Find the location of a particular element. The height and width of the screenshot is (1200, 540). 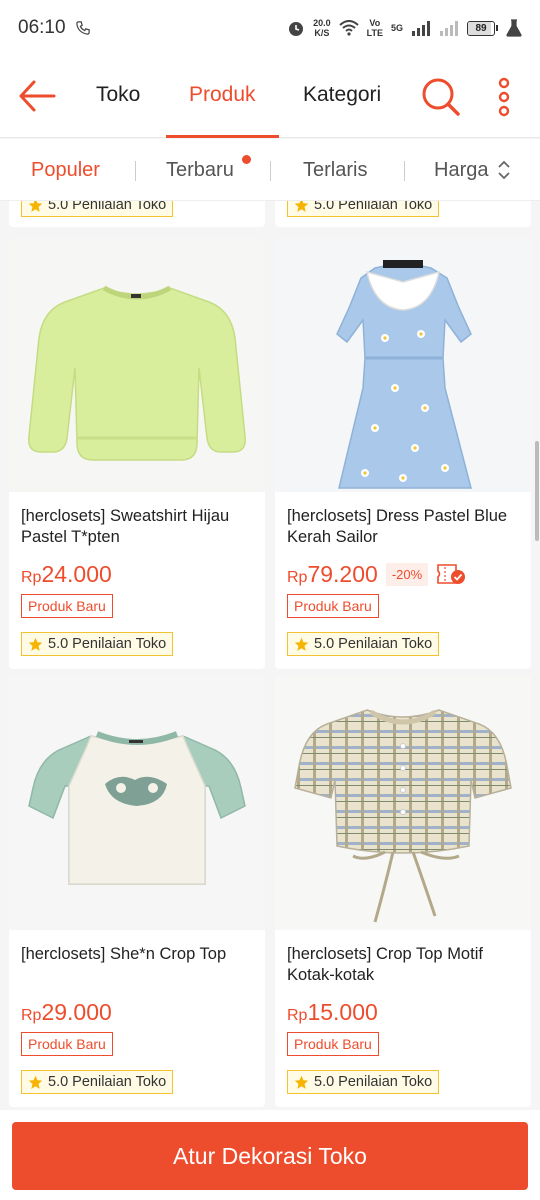

product-title: [herclosets] She*n Crop Top is located at coordinates (124, 954).